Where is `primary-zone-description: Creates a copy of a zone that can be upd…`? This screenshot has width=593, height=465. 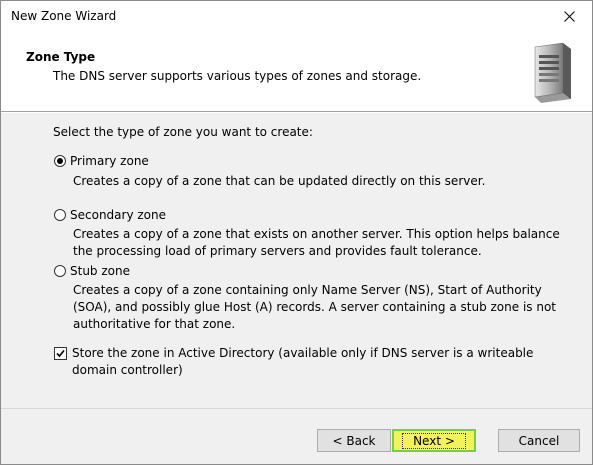
primary-zone-description: Creates a copy of a zone that can be upd… is located at coordinates (279, 181).